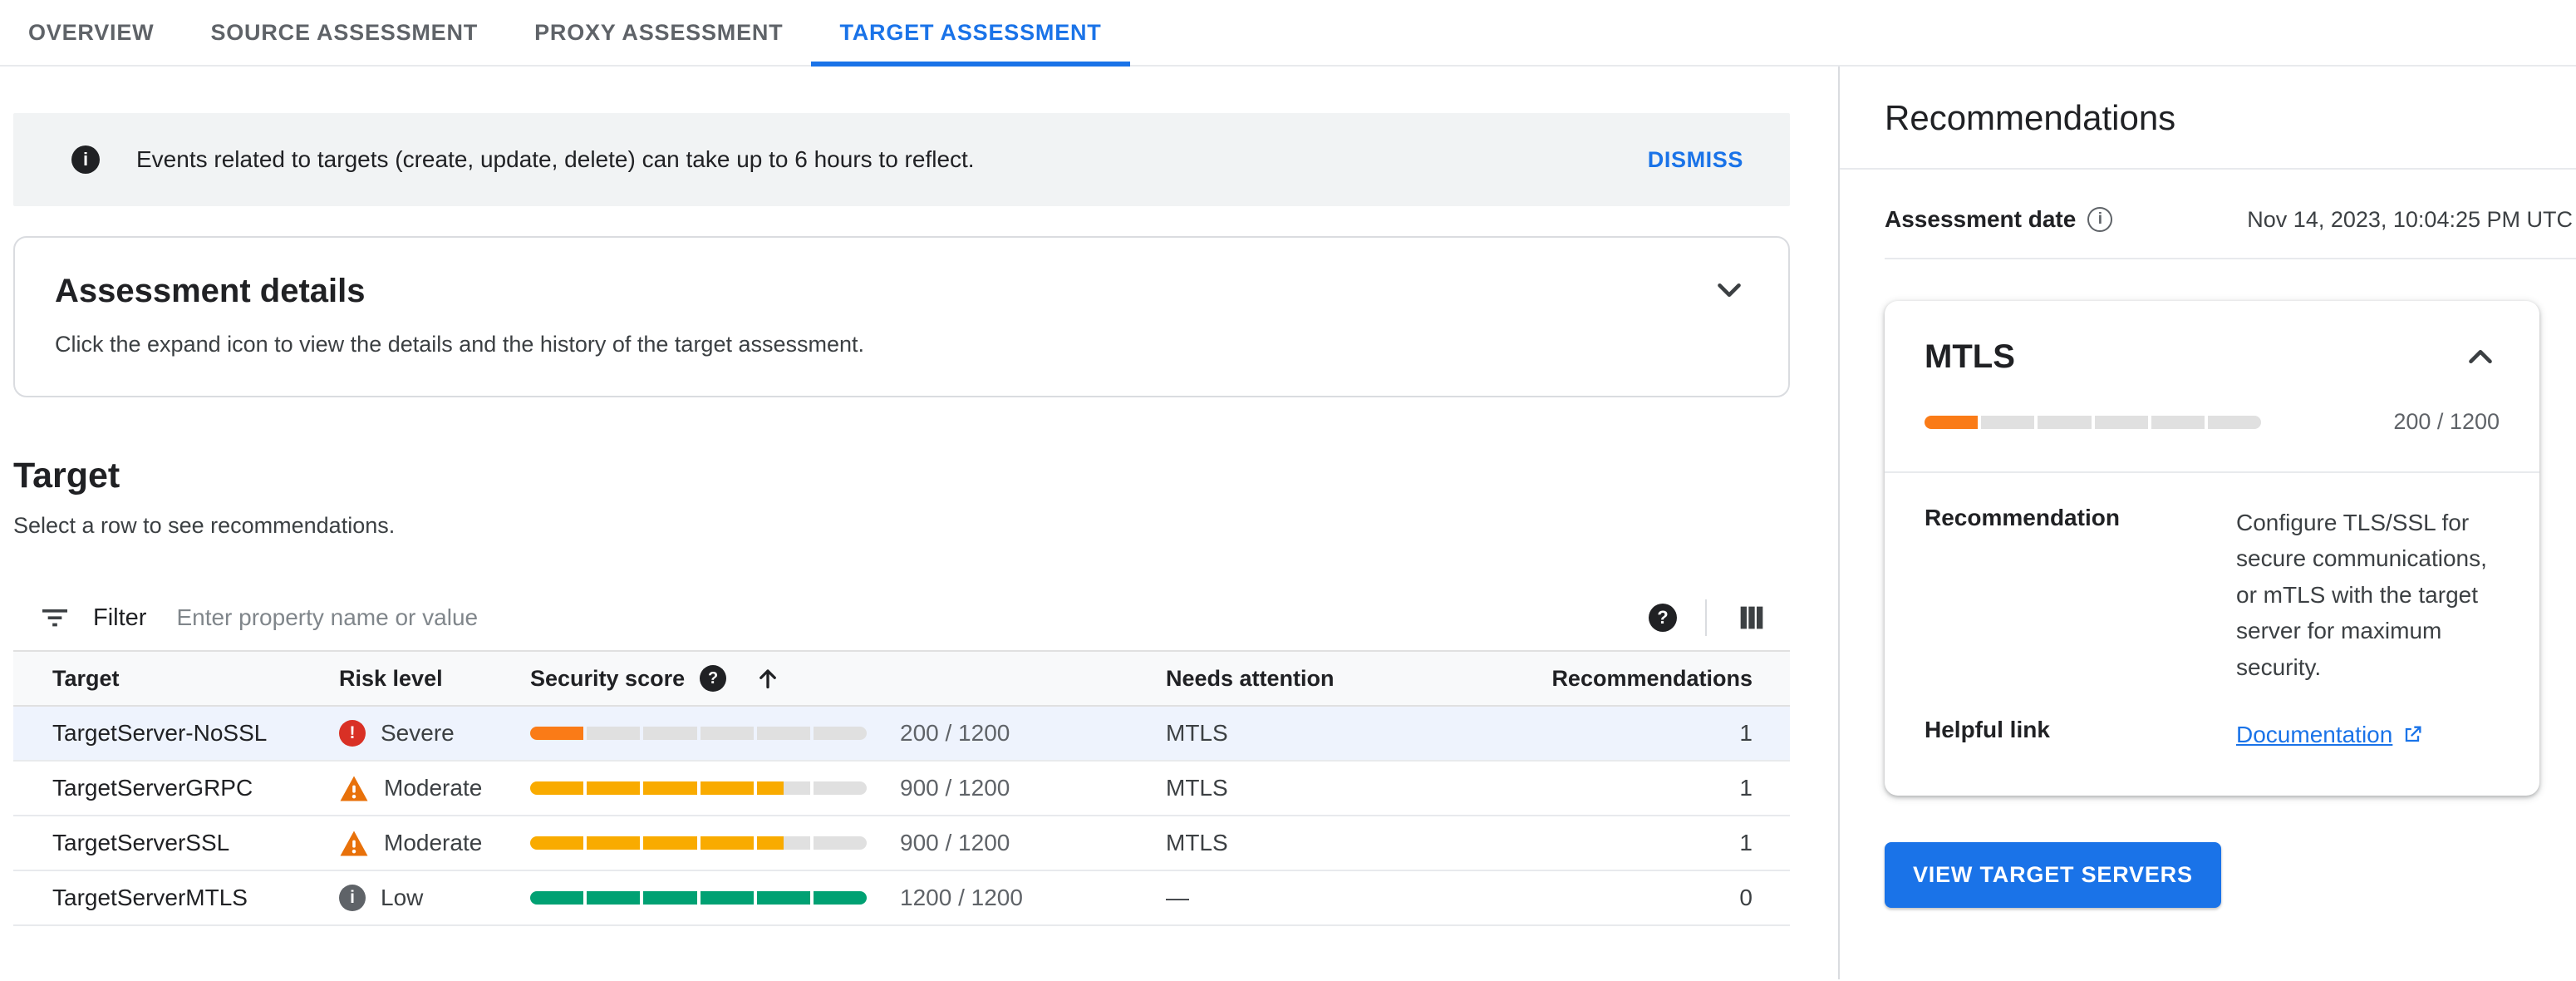  I want to click on mtls-card-title: MTLS, so click(1970, 356).